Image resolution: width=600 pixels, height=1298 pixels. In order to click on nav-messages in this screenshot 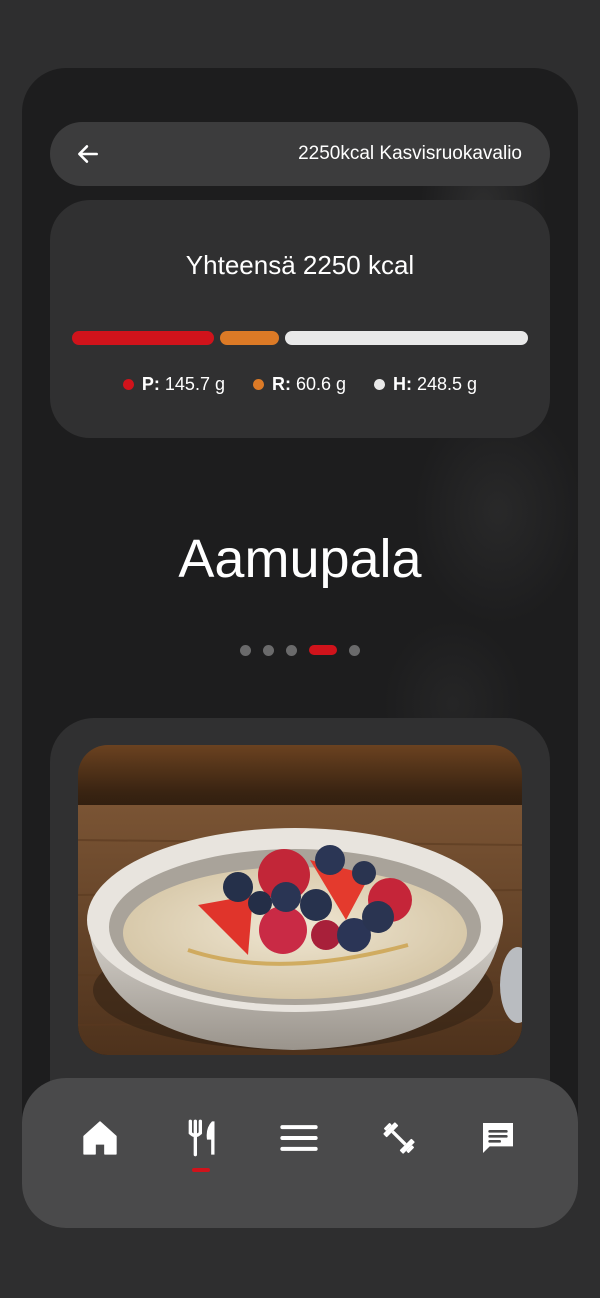, I will do `click(498, 1138)`.